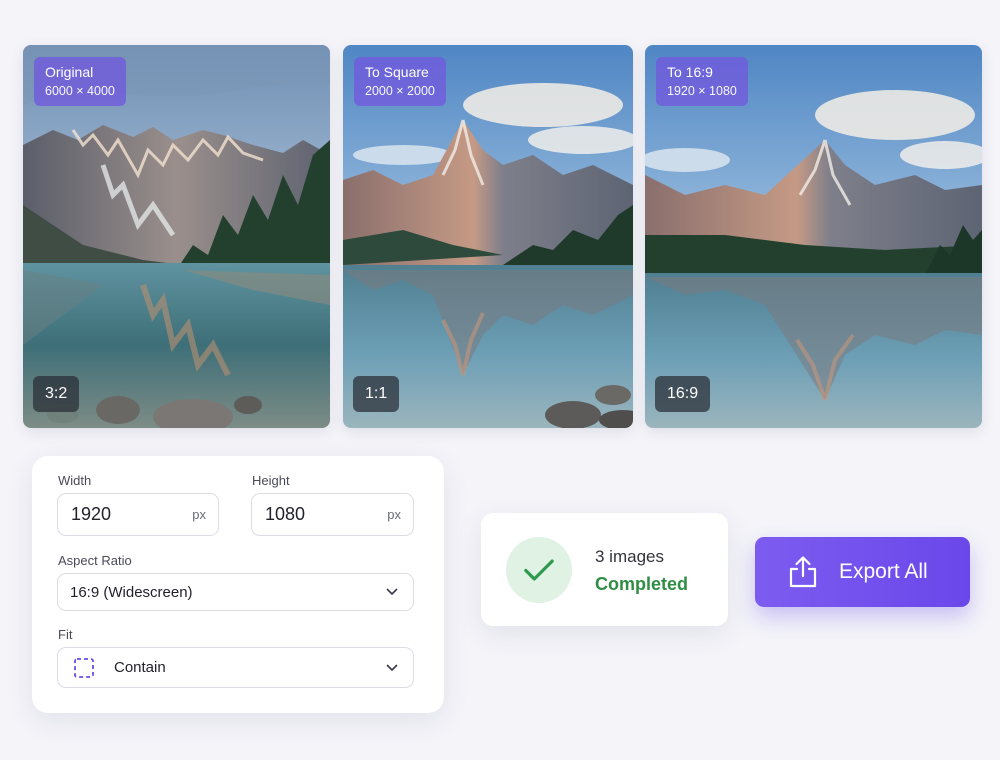 The height and width of the screenshot is (760, 1000). Describe the element at coordinates (95, 560) in the screenshot. I see `aspect-ratio-label: Aspect Ratio` at that location.